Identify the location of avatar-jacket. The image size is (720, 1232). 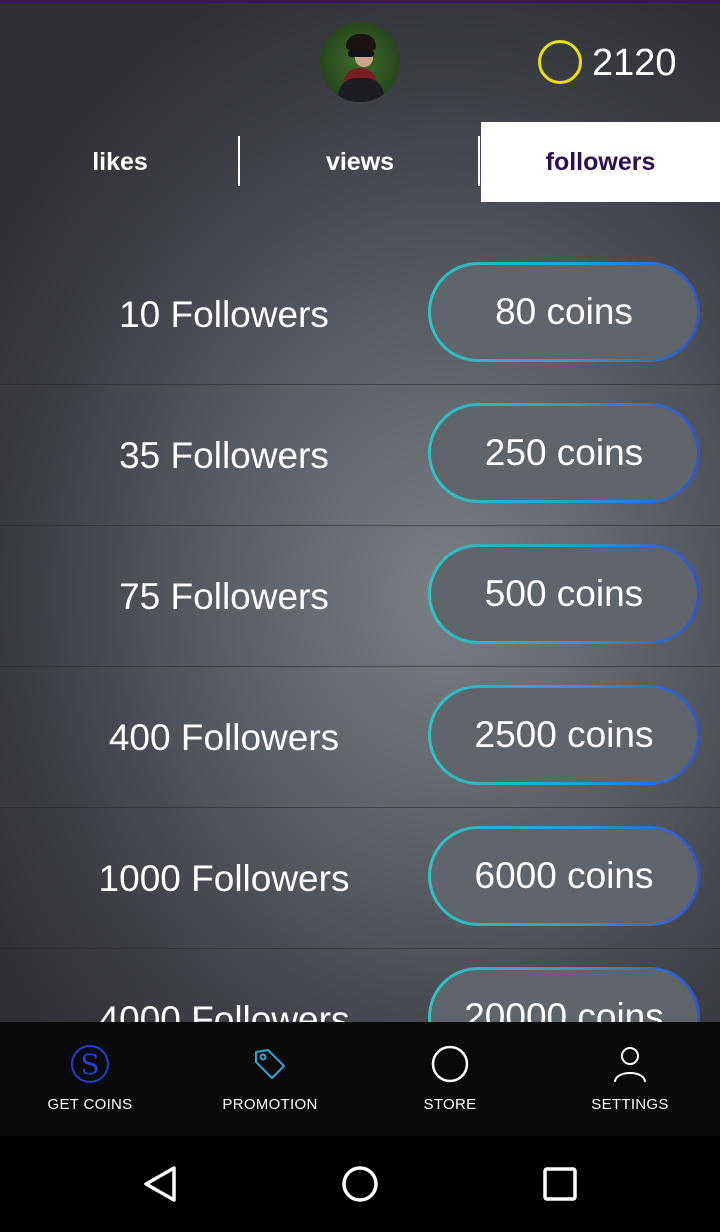
(361, 90).